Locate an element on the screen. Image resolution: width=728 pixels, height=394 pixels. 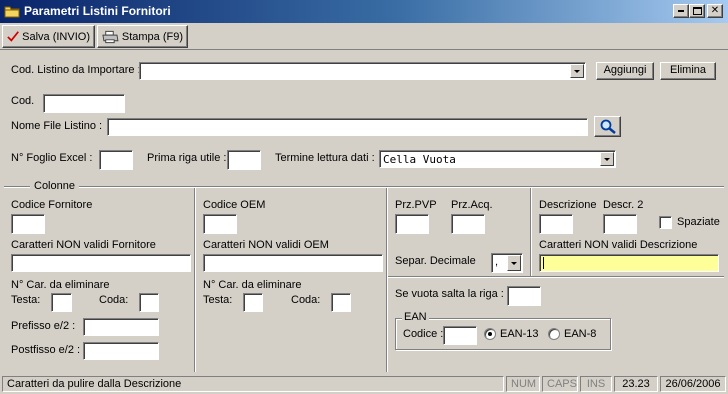
caratteri-fornitore-input is located at coordinates (101, 263).